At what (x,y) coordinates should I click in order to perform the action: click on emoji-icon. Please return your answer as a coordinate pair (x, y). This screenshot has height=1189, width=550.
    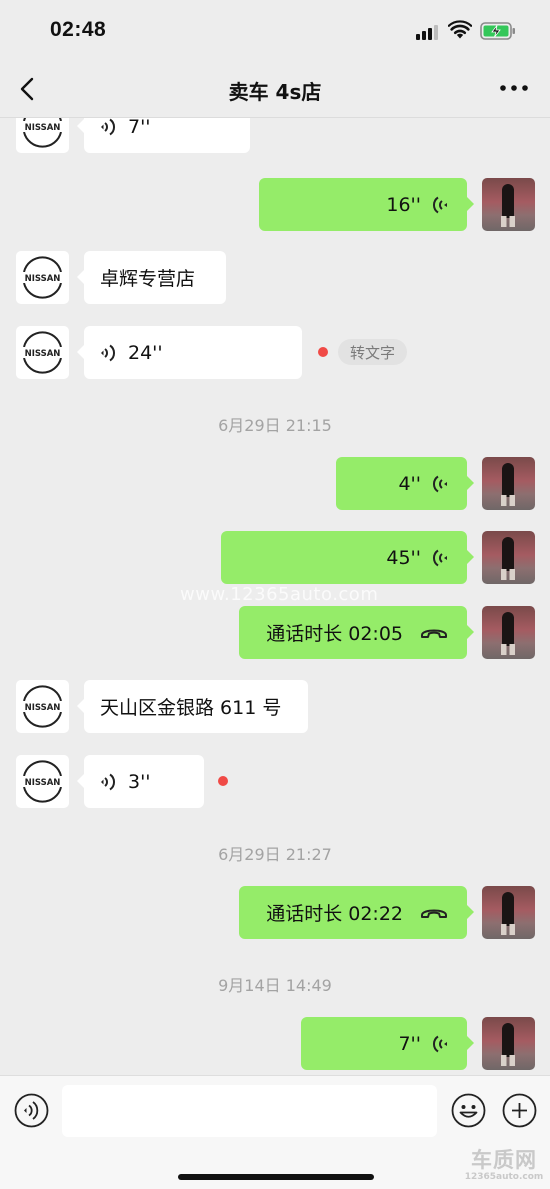
    Looking at the image, I should click on (468, 1110).